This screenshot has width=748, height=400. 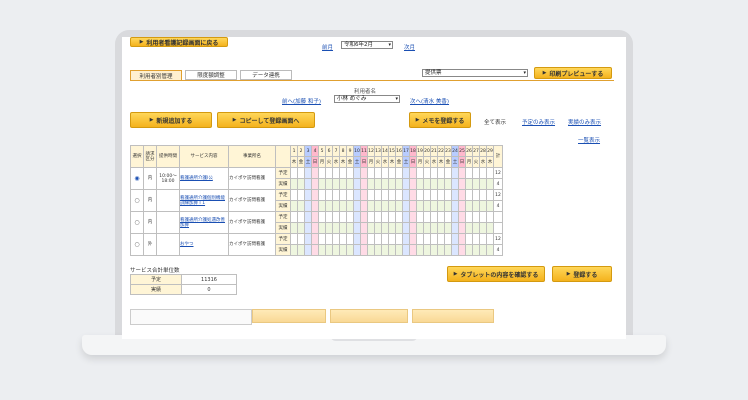 I want to click on user-select: 小林 めぐみ ▾, so click(x=367, y=99).